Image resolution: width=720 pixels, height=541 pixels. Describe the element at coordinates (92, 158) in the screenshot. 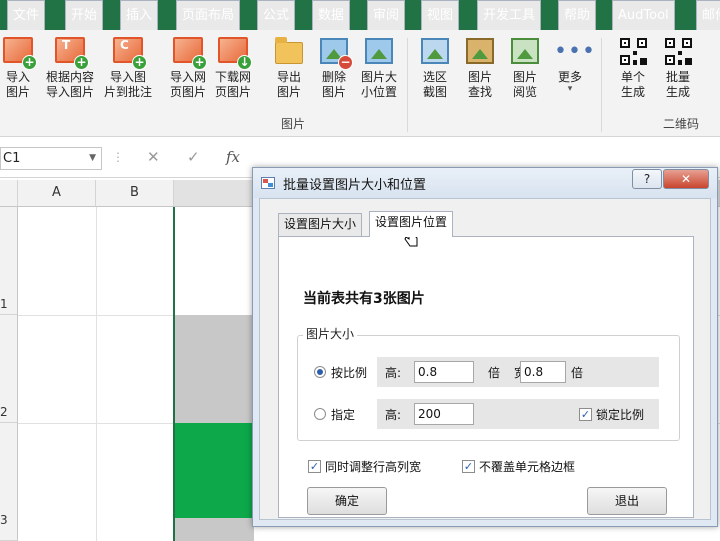

I see `chevron-down-icon: ▼` at that location.